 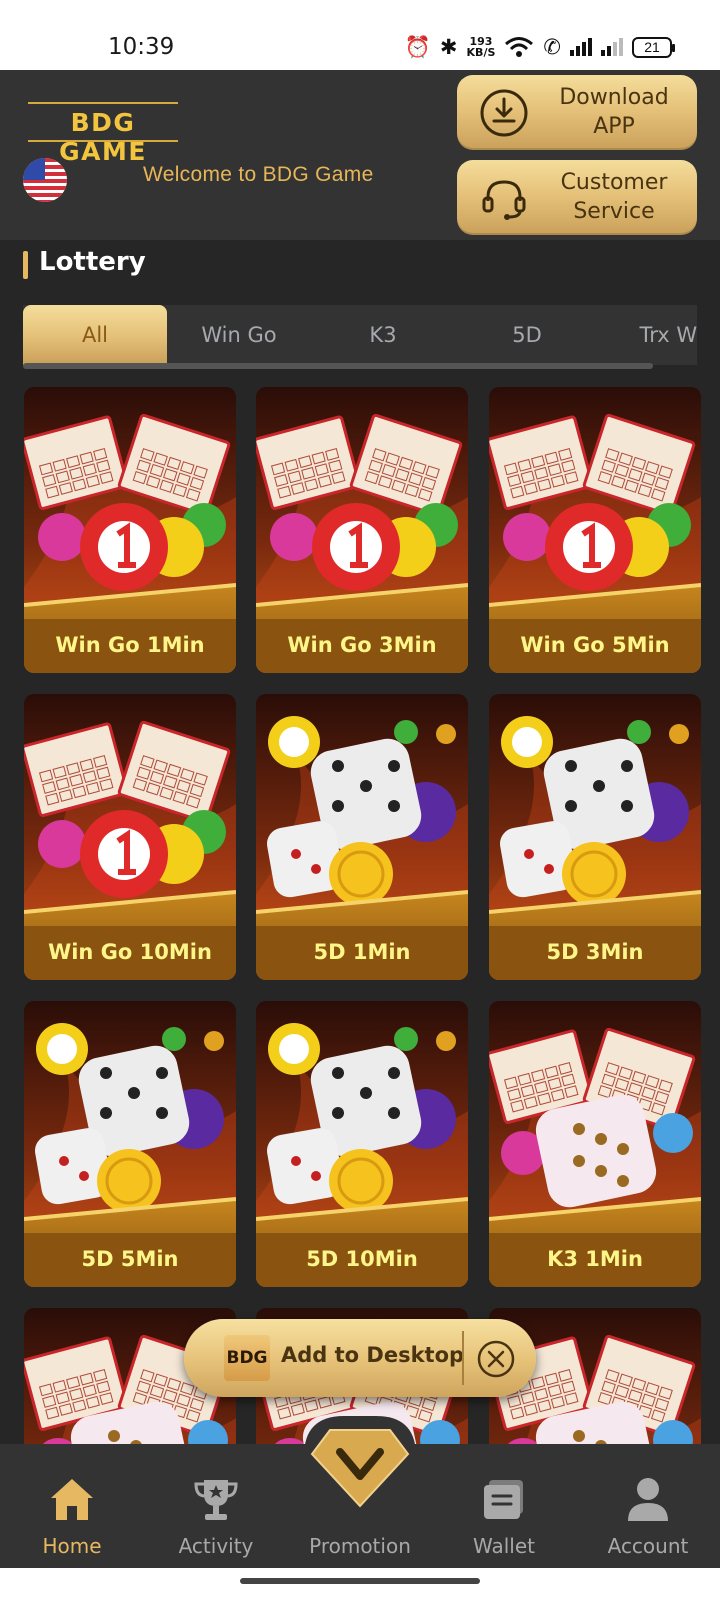 What do you see at coordinates (95, 335) in the screenshot?
I see `tab-all: All` at bounding box center [95, 335].